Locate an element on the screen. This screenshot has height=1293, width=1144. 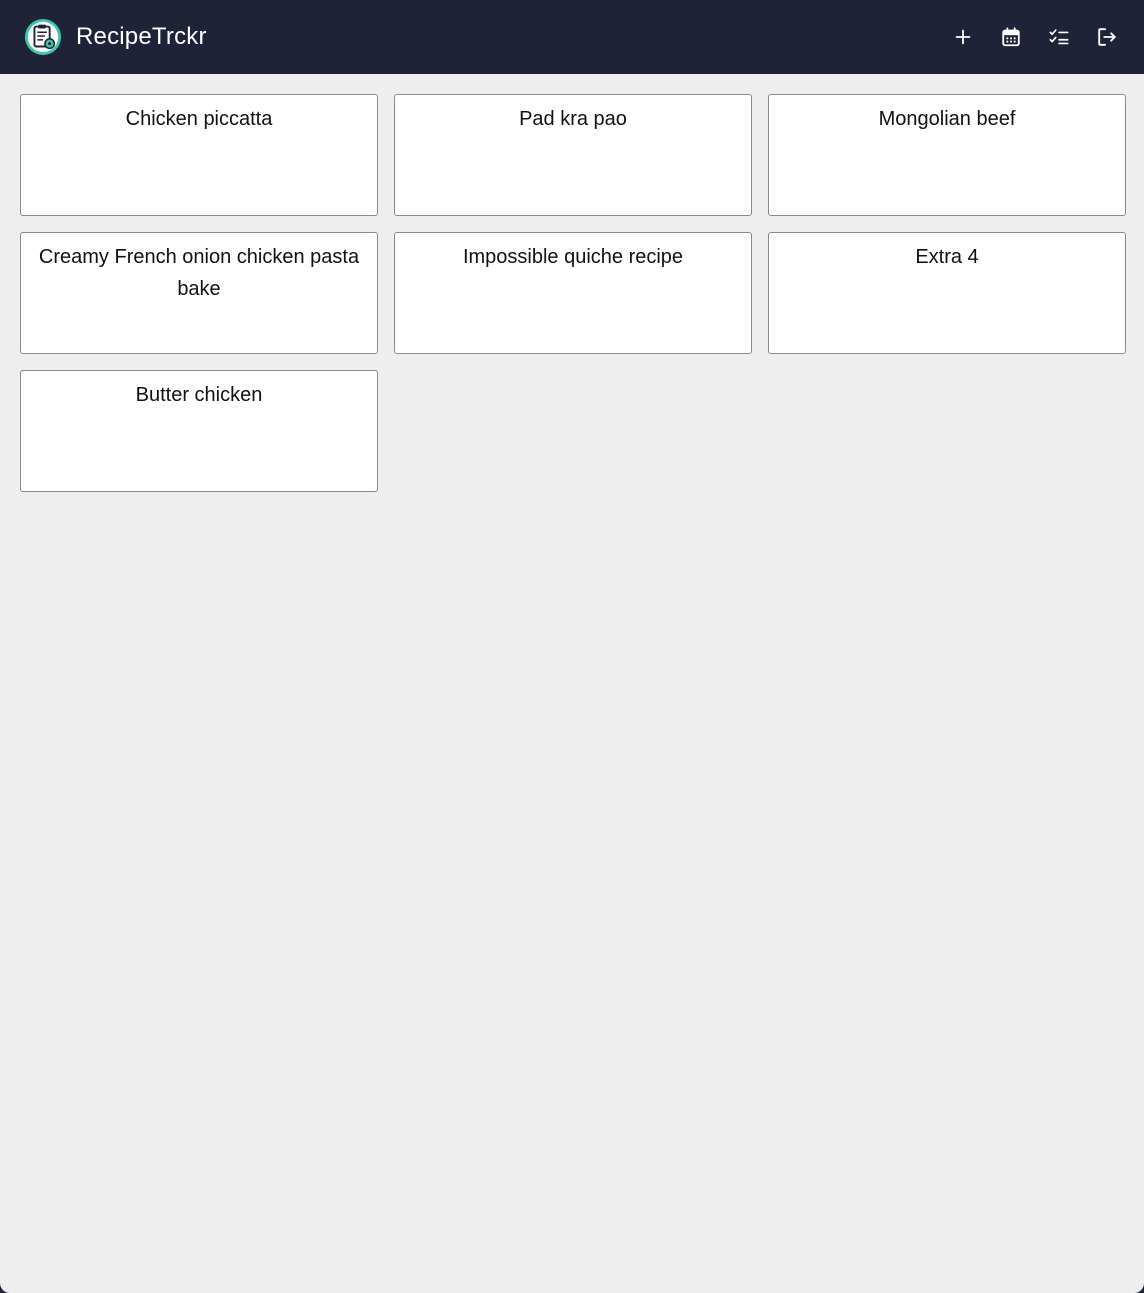
plus-icon is located at coordinates (963, 37).